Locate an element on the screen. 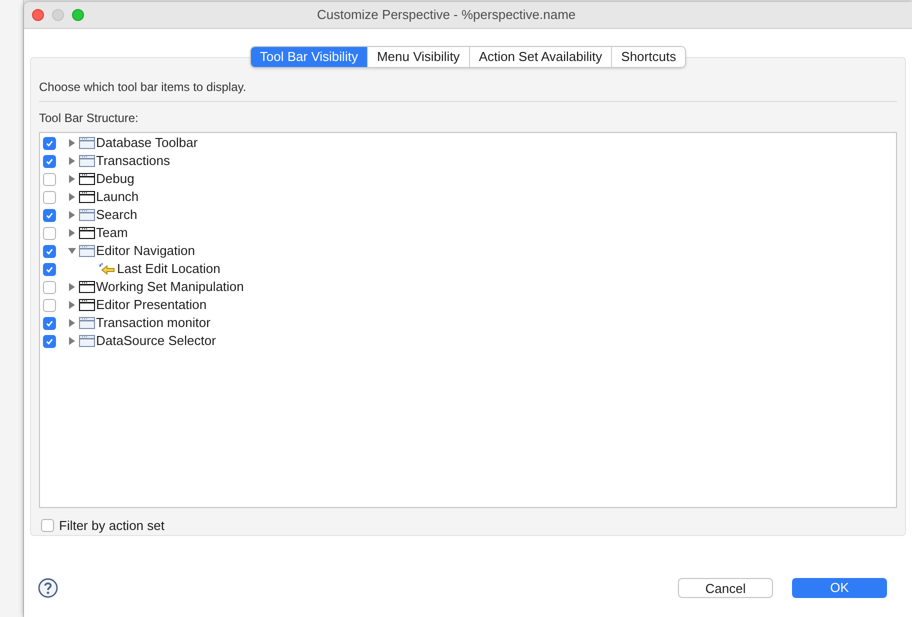  tree-item-label: Database Toolbar is located at coordinates (147, 143).